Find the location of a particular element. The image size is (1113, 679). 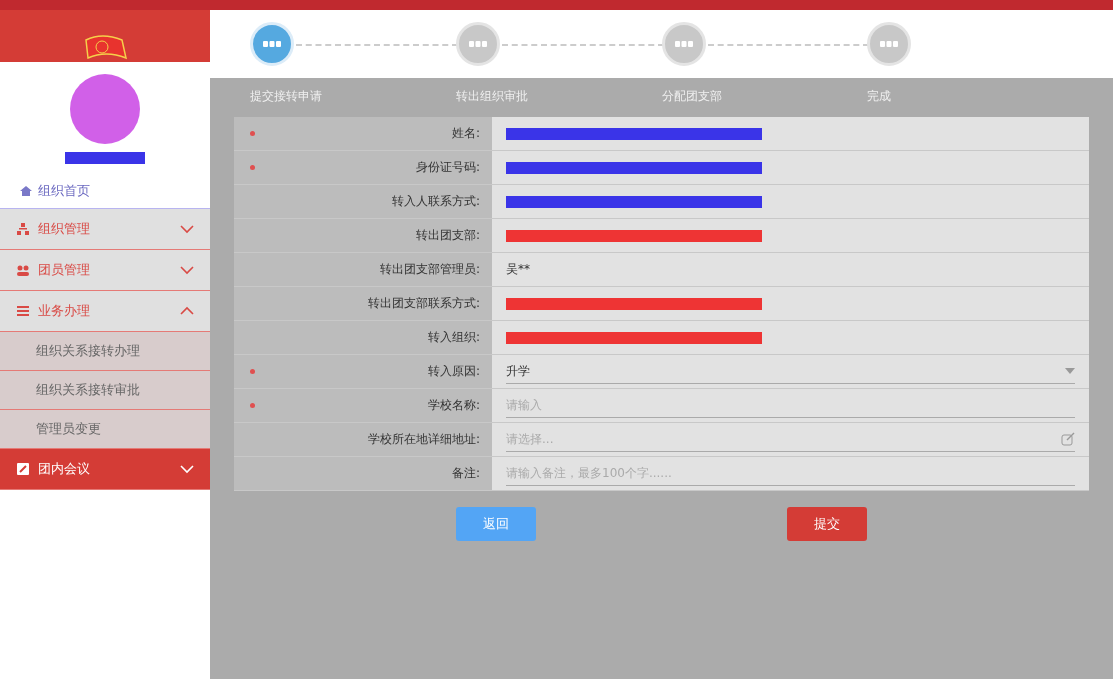

reason-select: 升学 is located at coordinates (790, 371).